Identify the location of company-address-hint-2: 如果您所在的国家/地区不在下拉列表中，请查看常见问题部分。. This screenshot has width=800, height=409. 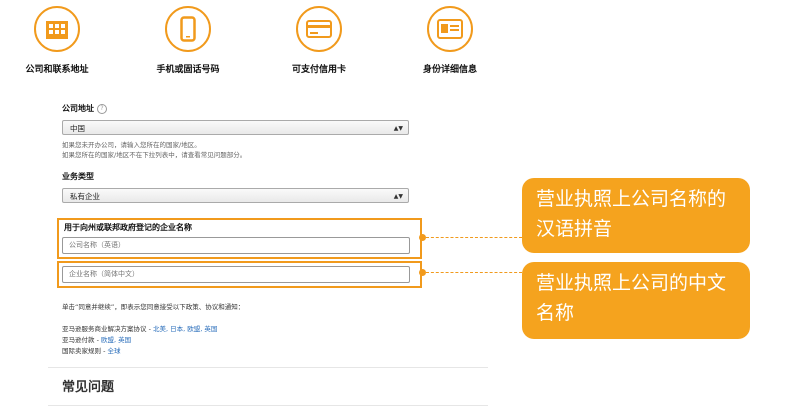
(154, 155).